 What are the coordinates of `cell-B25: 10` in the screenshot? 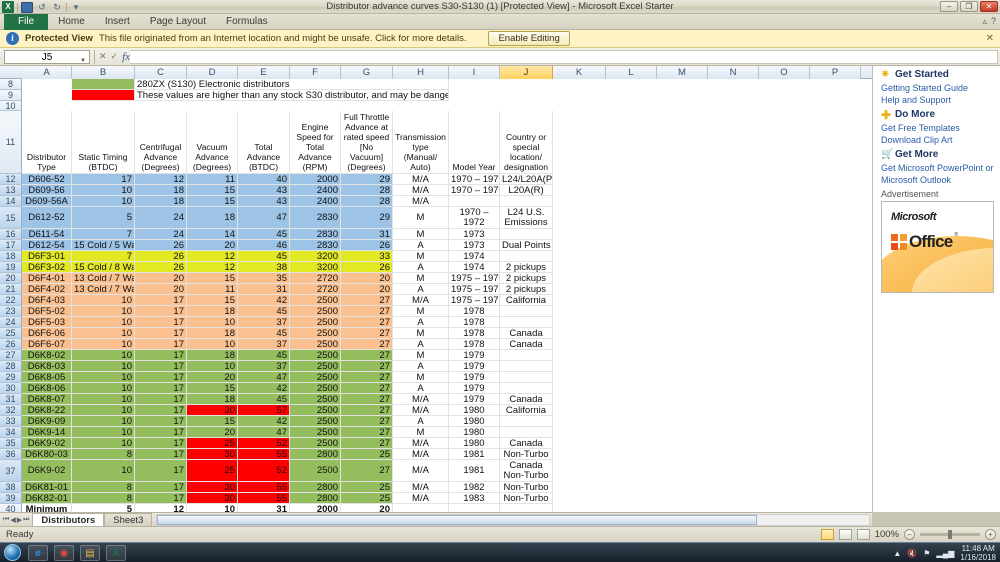 It's located at (103, 333).